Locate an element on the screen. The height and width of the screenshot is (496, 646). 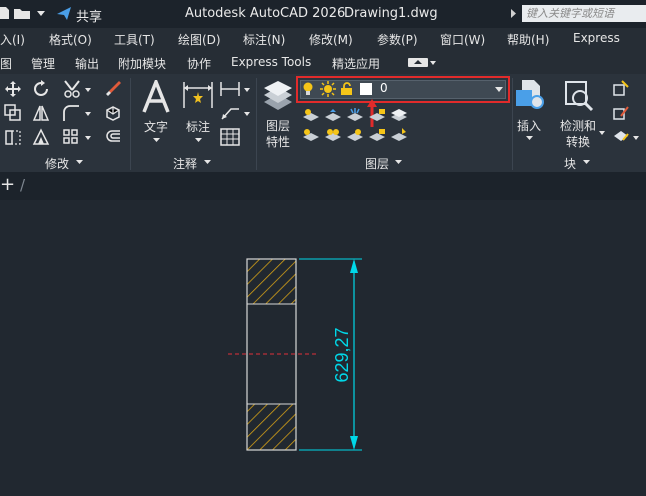
menu-modify: 修改(M) is located at coordinates (331, 39).